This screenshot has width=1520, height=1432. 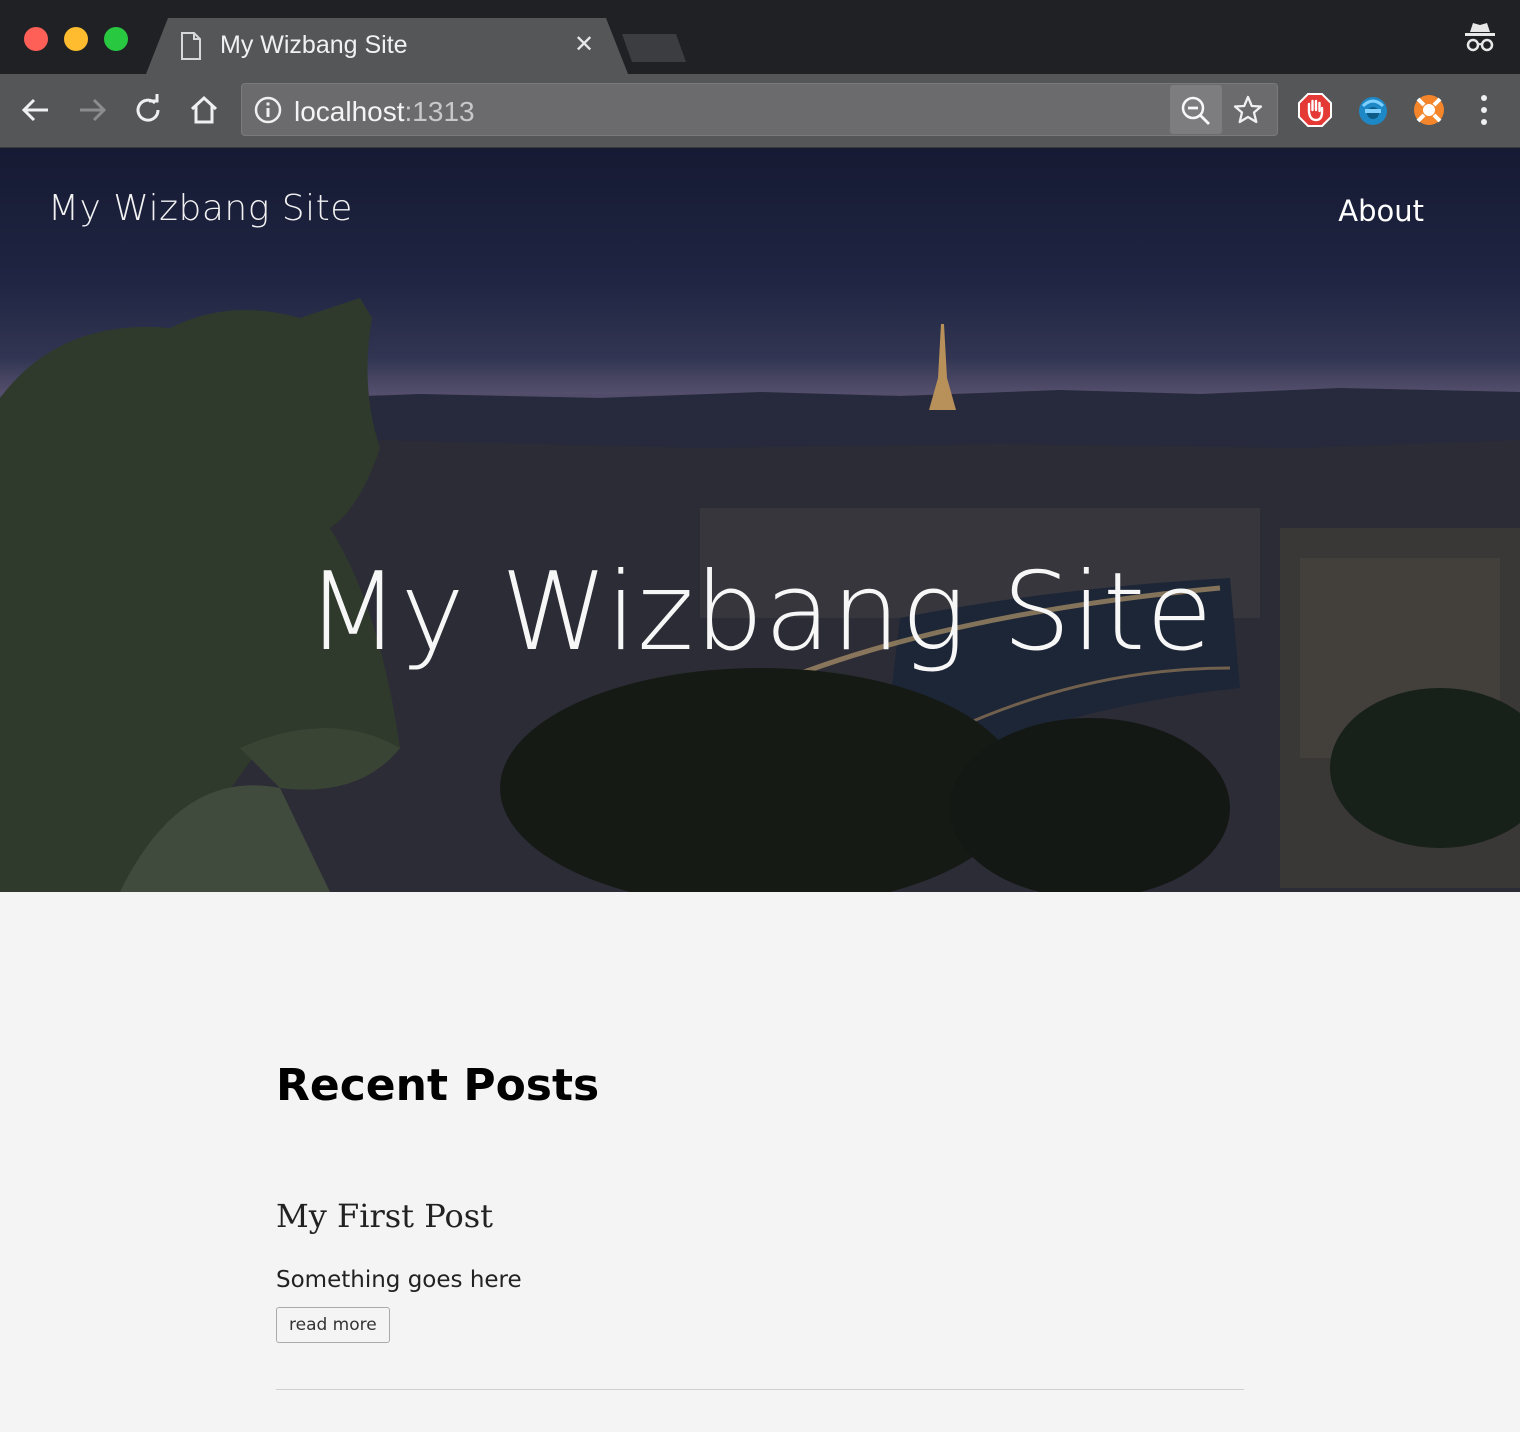 What do you see at coordinates (760, 1389) in the screenshot?
I see `post-divider` at bounding box center [760, 1389].